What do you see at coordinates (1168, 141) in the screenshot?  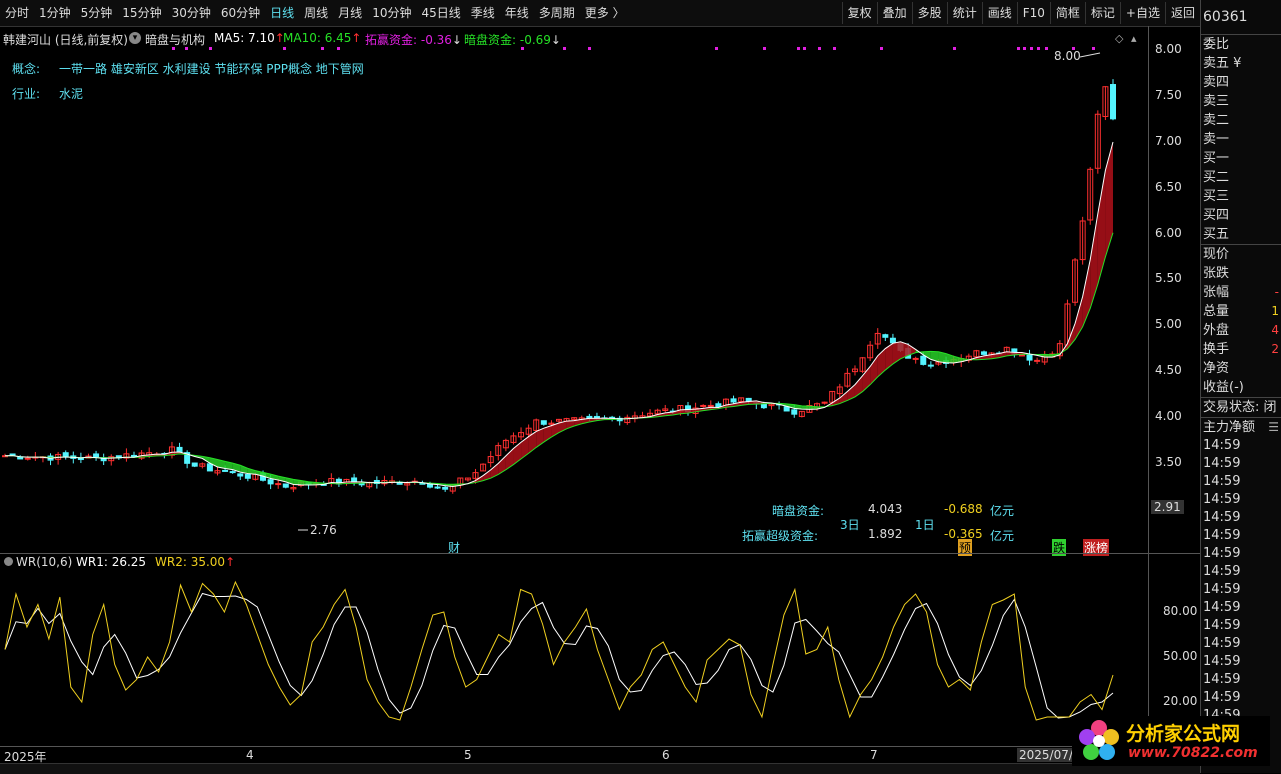 I see `price-tick: 7.00` at bounding box center [1168, 141].